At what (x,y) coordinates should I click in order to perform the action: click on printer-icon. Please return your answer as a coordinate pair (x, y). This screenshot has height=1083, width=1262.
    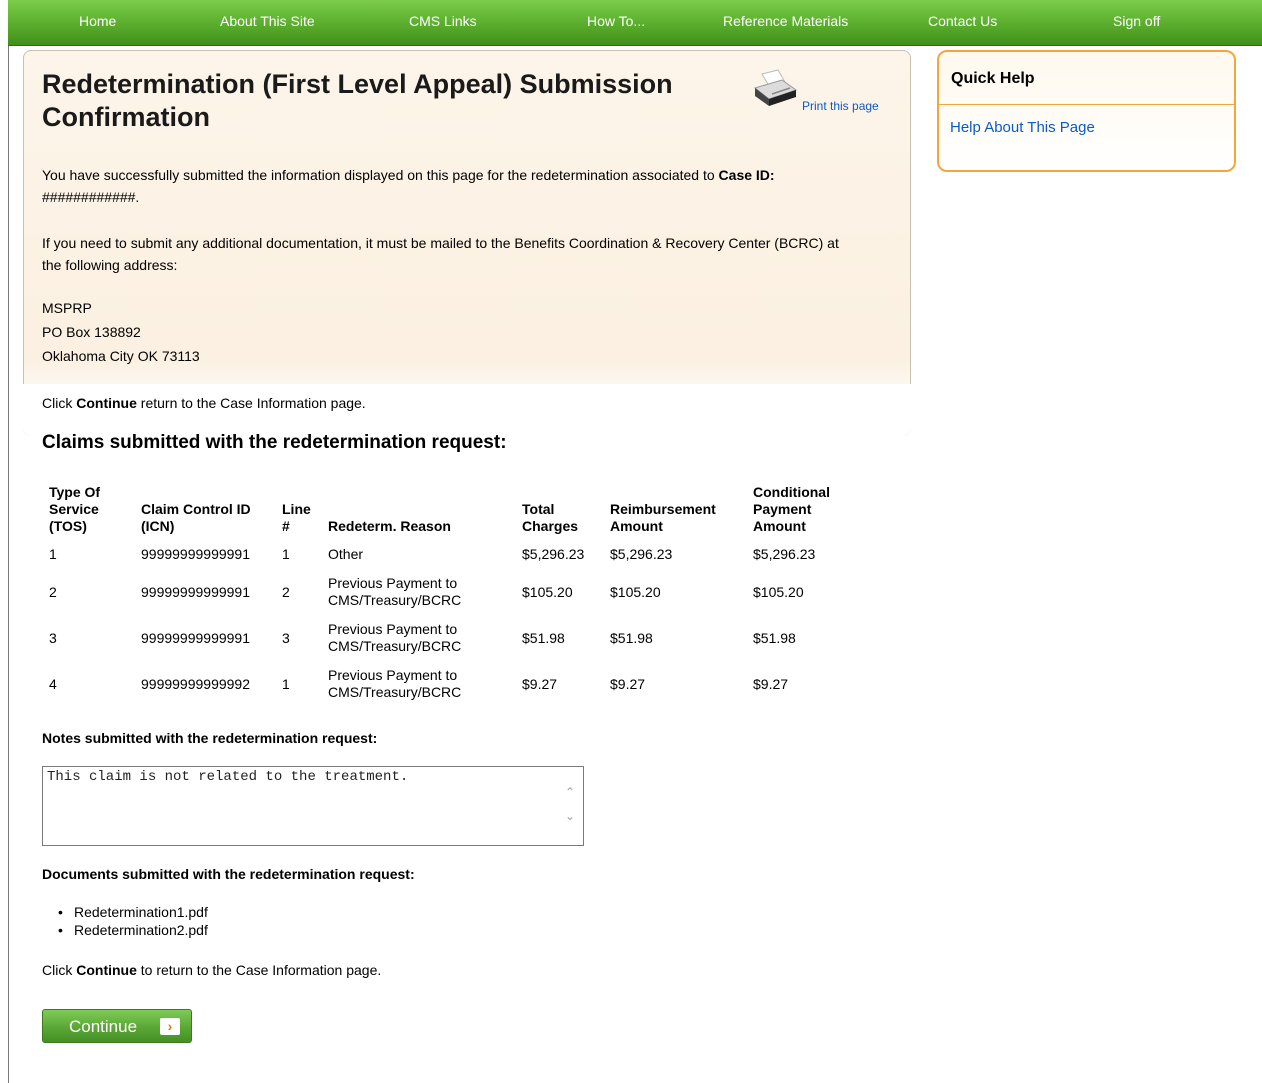
    Looking at the image, I should click on (775, 88).